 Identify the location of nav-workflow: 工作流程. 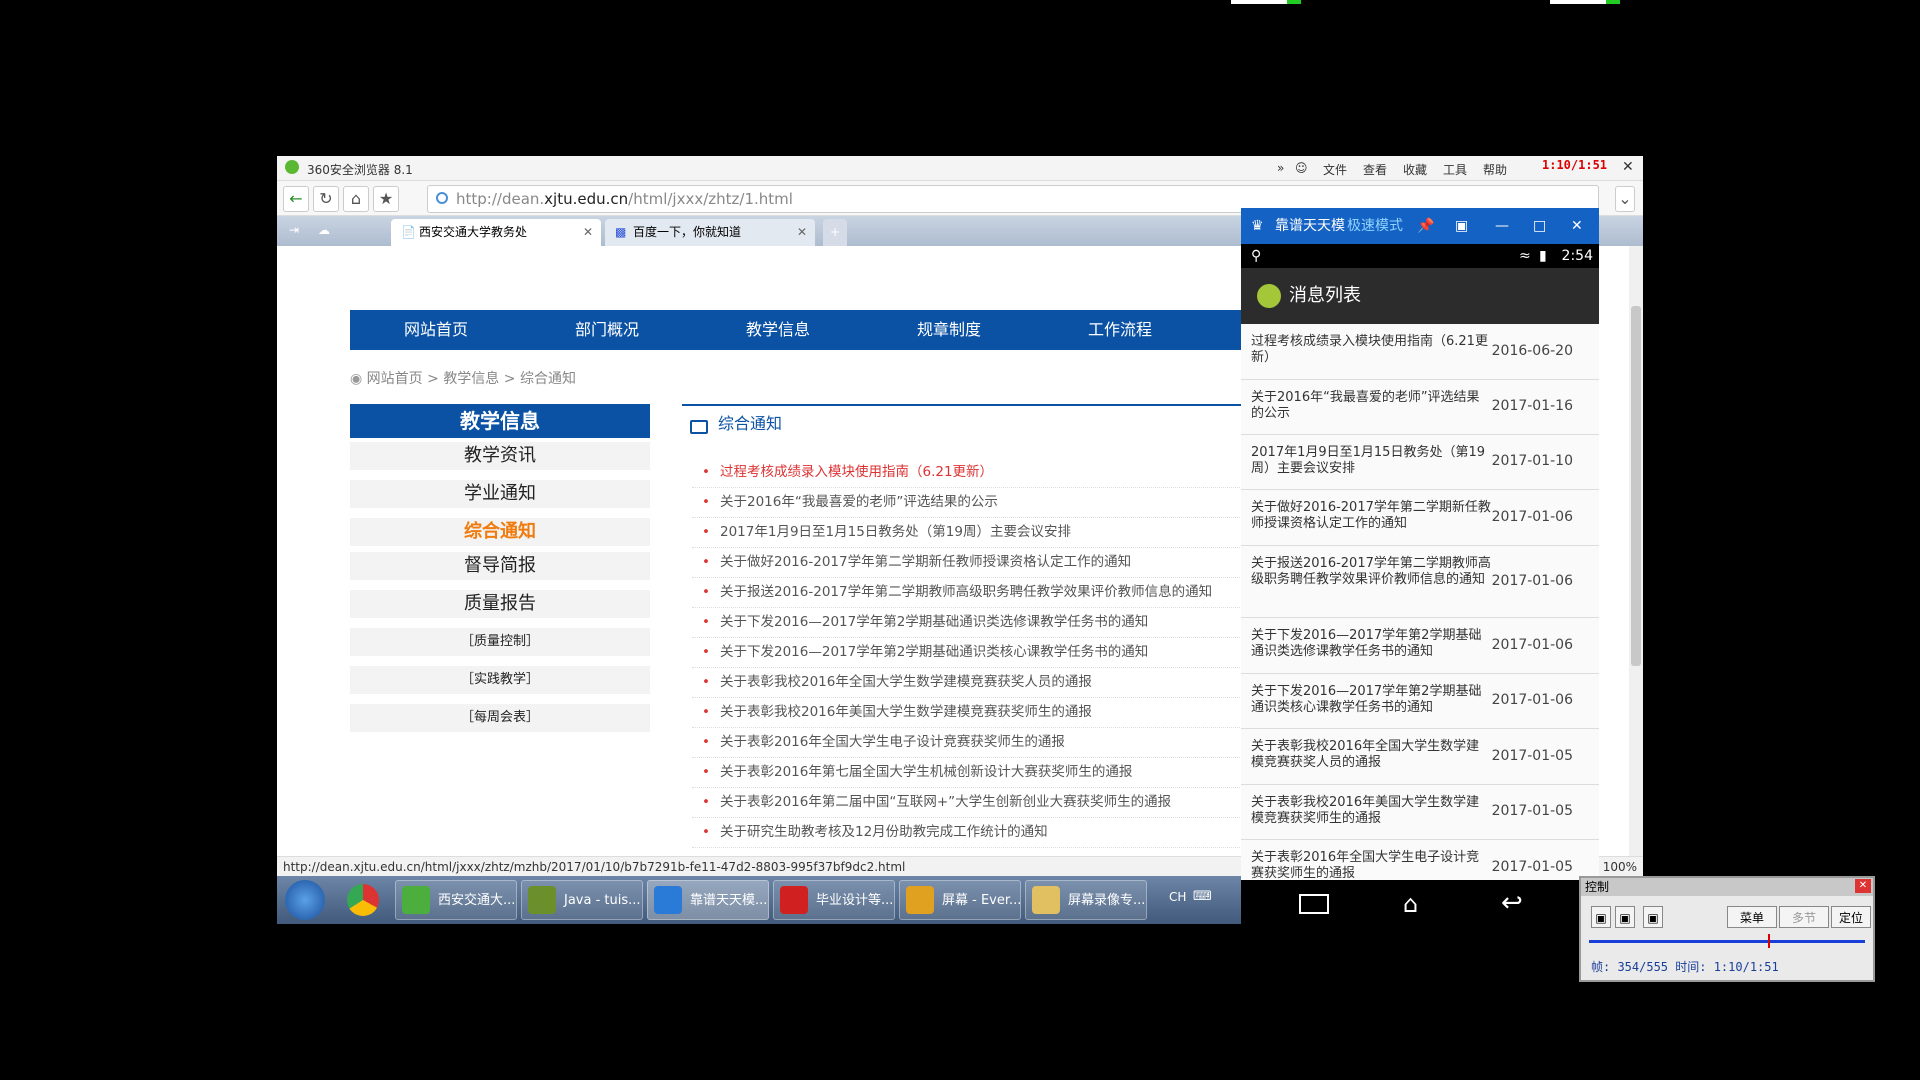
(1120, 330).